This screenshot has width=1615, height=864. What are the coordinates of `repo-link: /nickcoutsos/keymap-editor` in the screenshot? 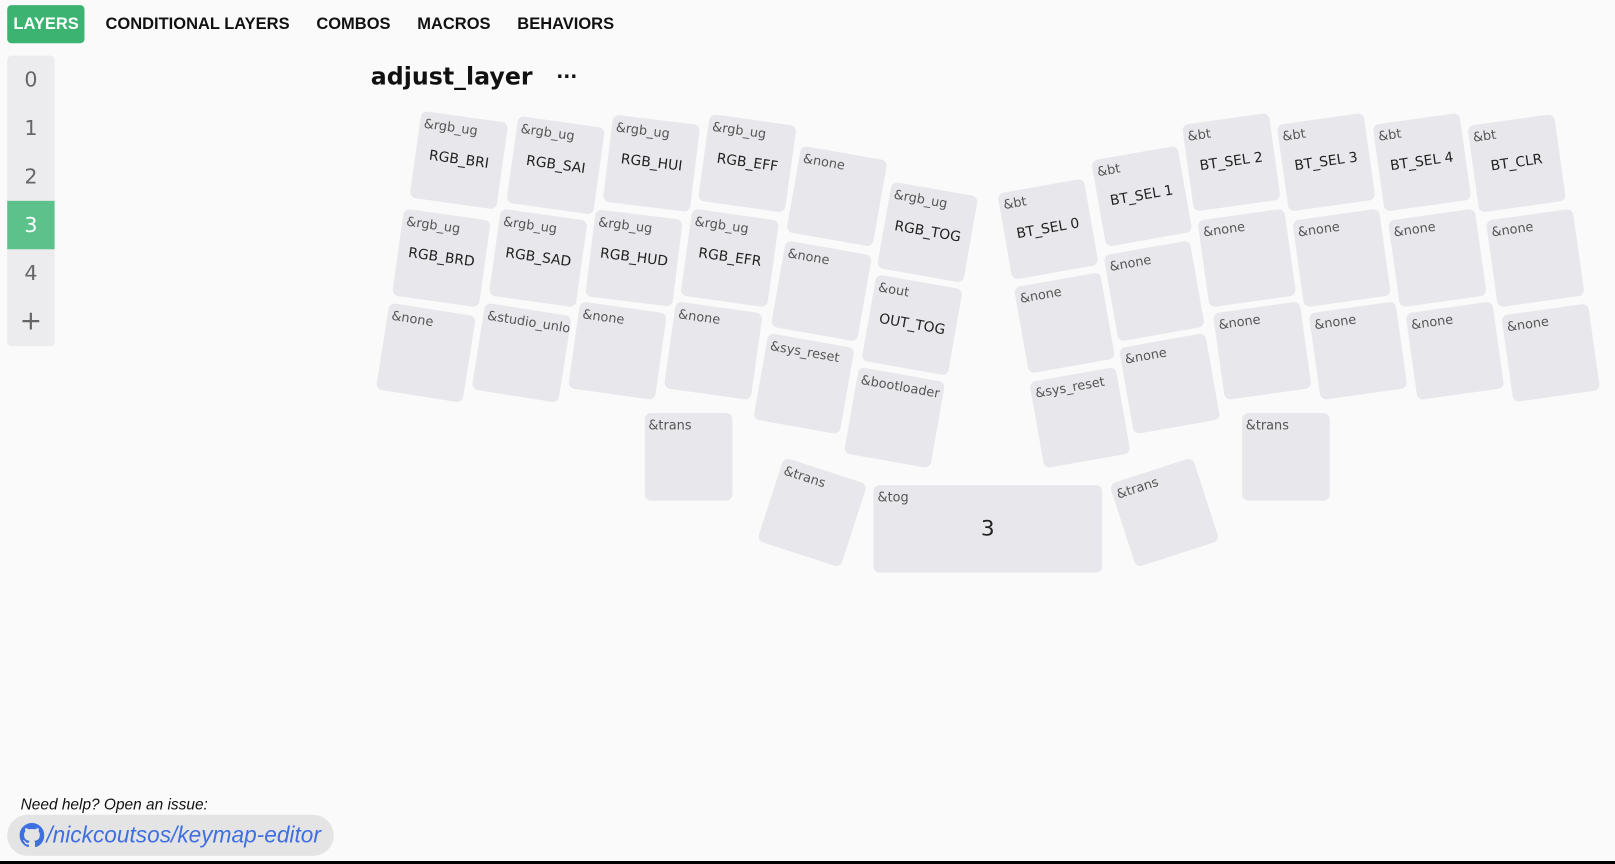 It's located at (170, 835).